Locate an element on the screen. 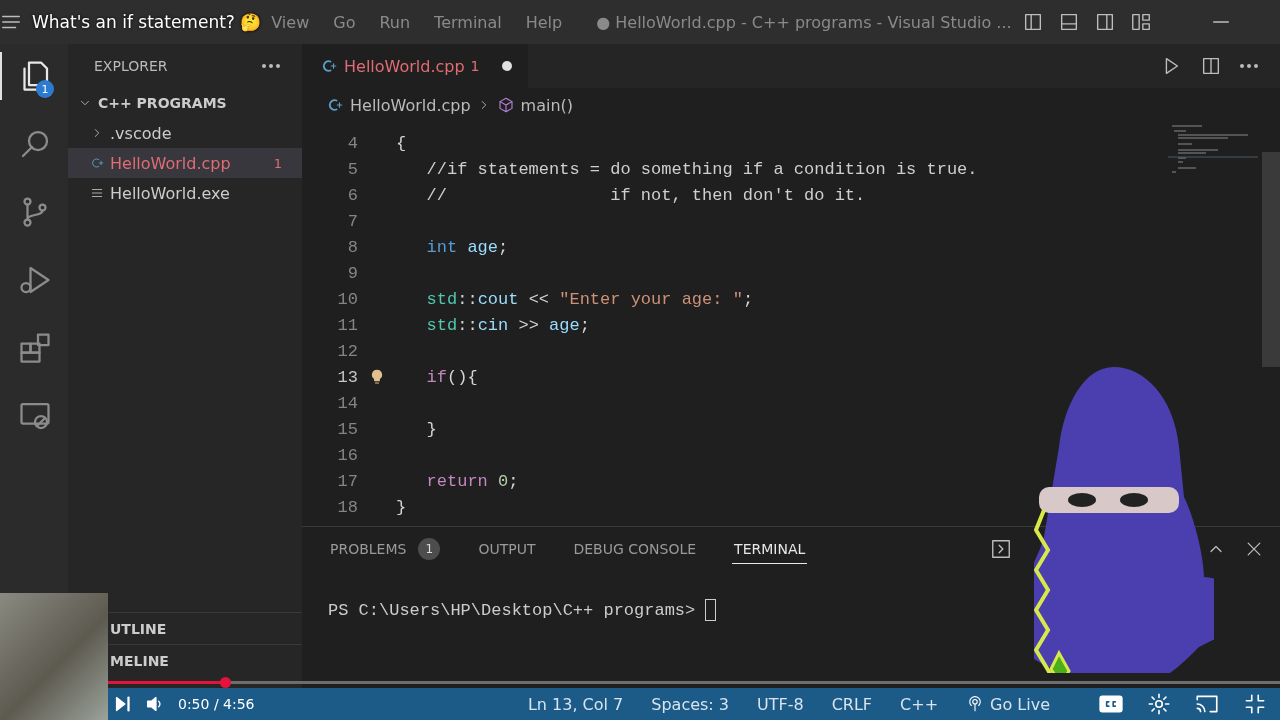 This screenshot has width=1280, height=720. video-progress-bar is located at coordinates (694, 682).